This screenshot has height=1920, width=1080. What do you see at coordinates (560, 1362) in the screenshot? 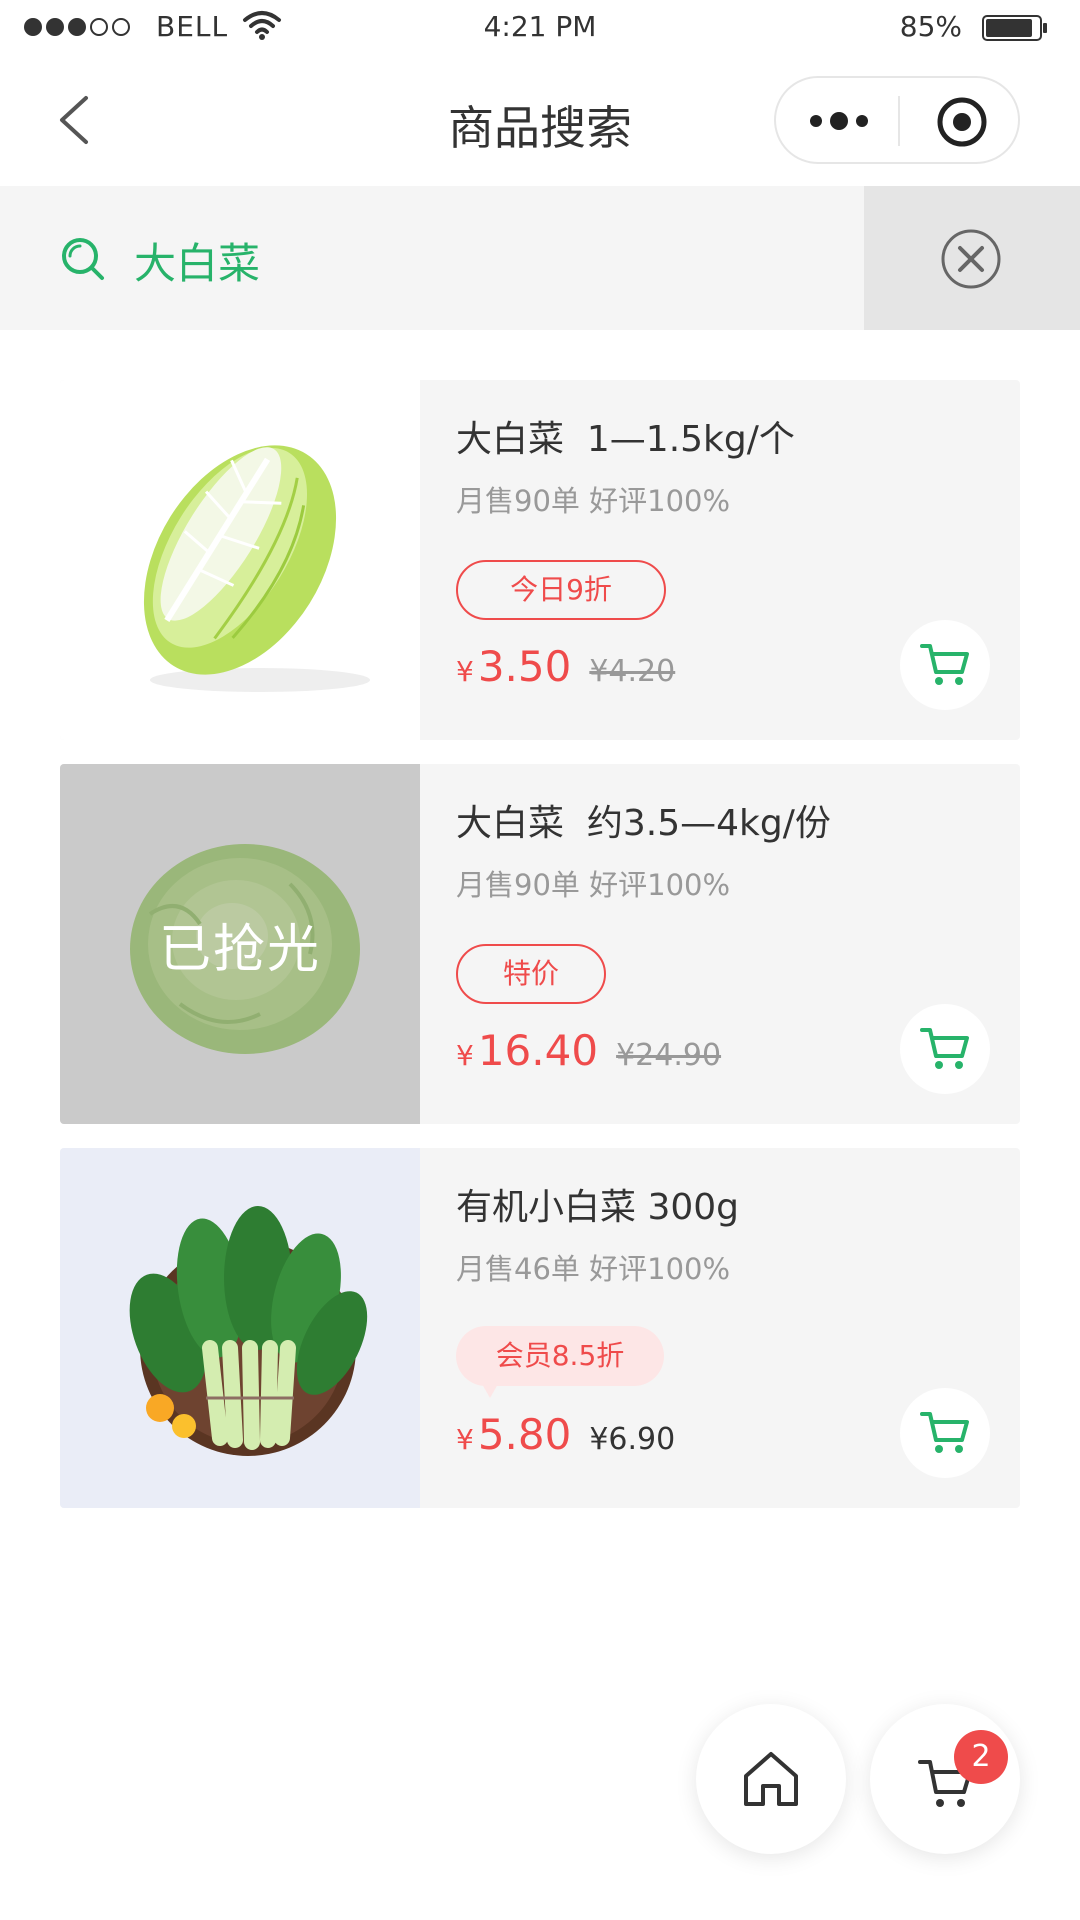
I see `member-discount-tag: 会员8.5折` at bounding box center [560, 1362].